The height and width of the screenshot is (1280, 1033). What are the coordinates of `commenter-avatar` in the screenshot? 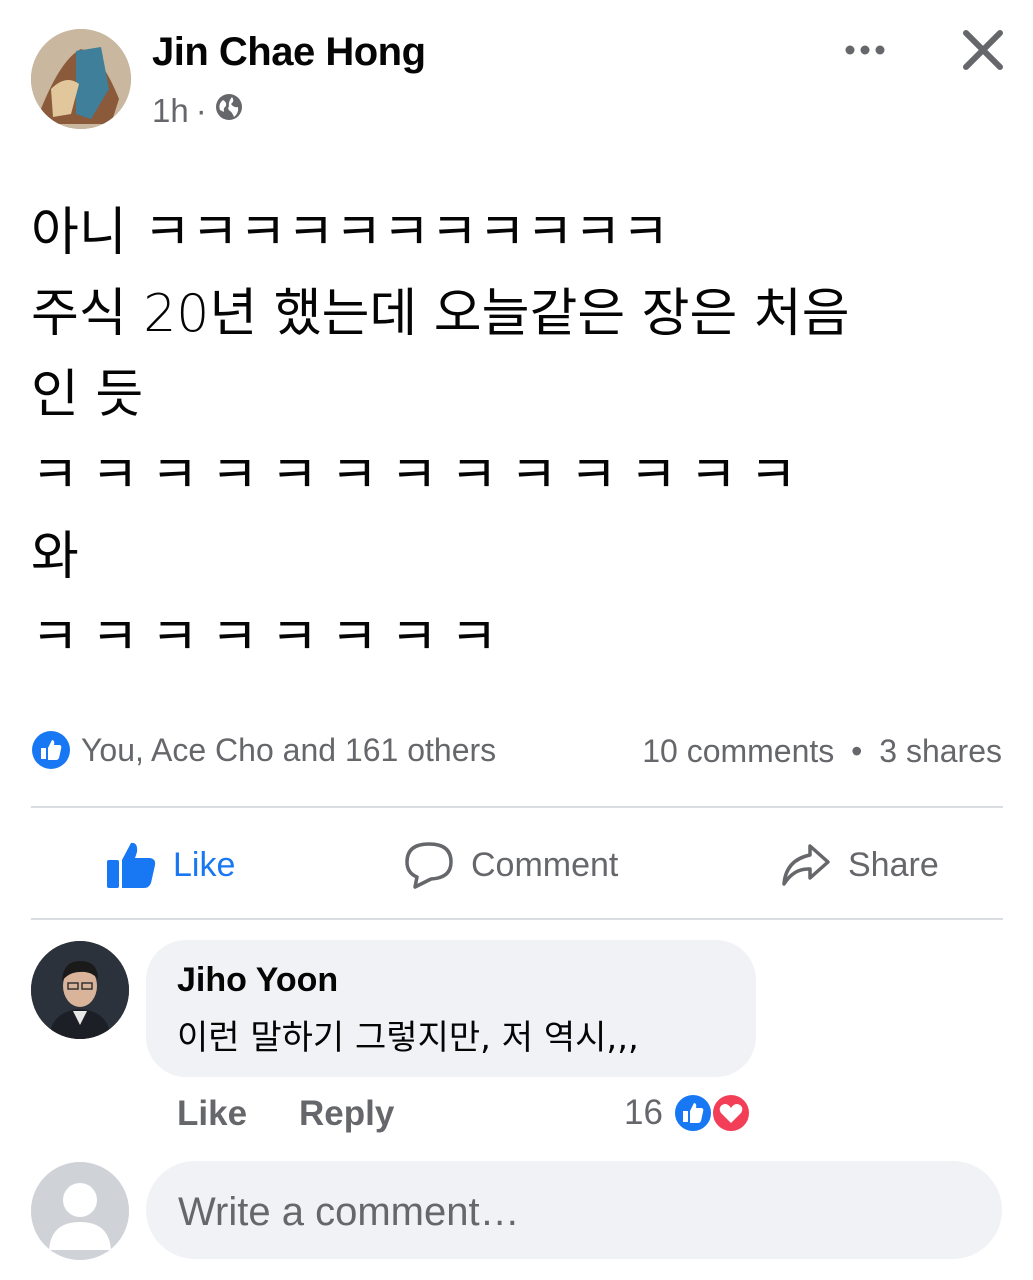 It's located at (80, 990).